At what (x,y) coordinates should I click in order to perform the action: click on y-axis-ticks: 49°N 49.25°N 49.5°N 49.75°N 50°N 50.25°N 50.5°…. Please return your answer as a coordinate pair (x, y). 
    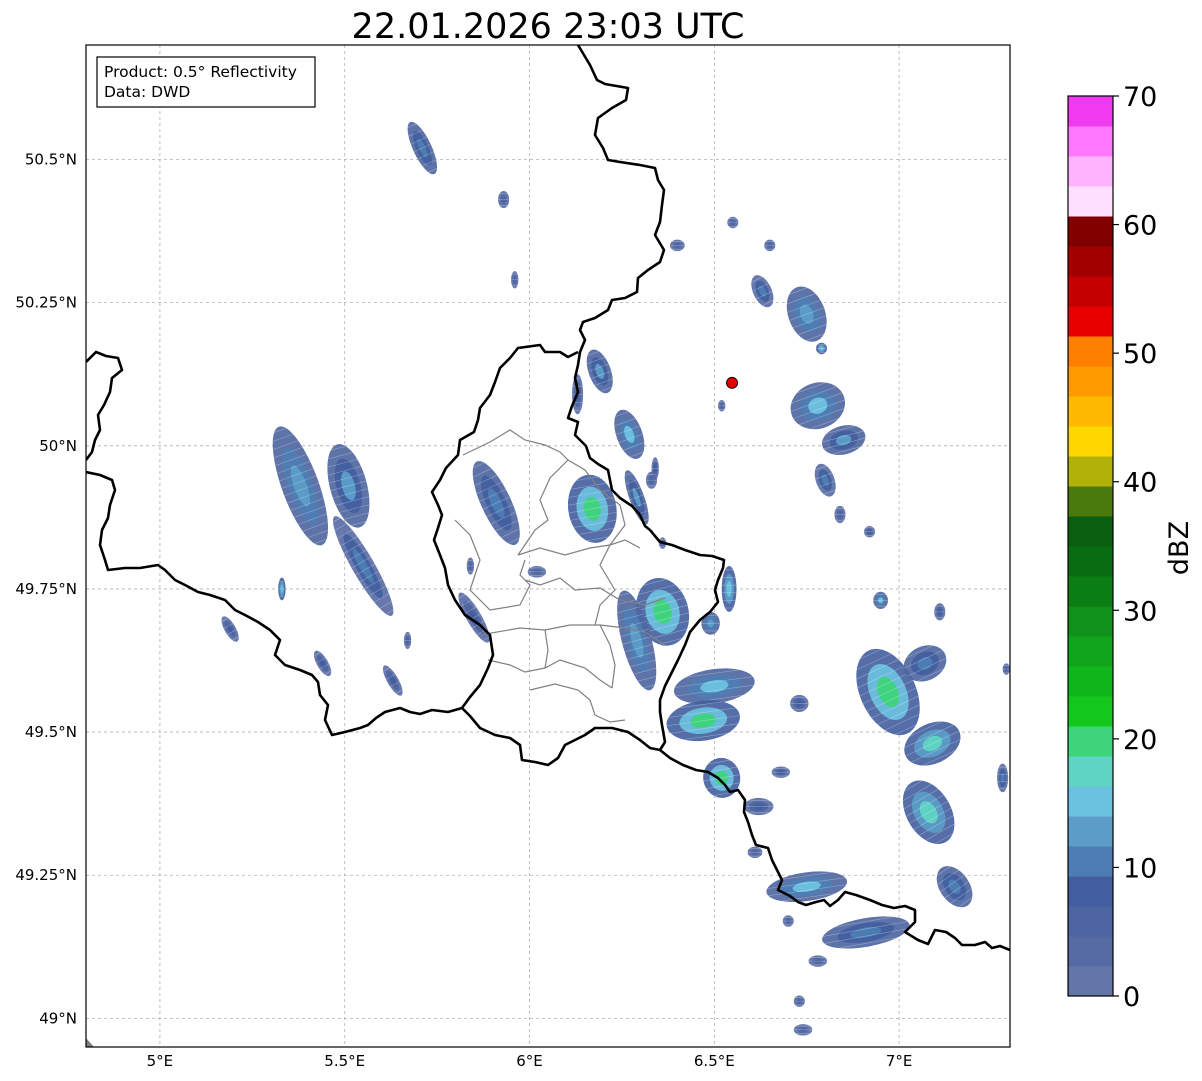
    Looking at the image, I should click on (46, 589).